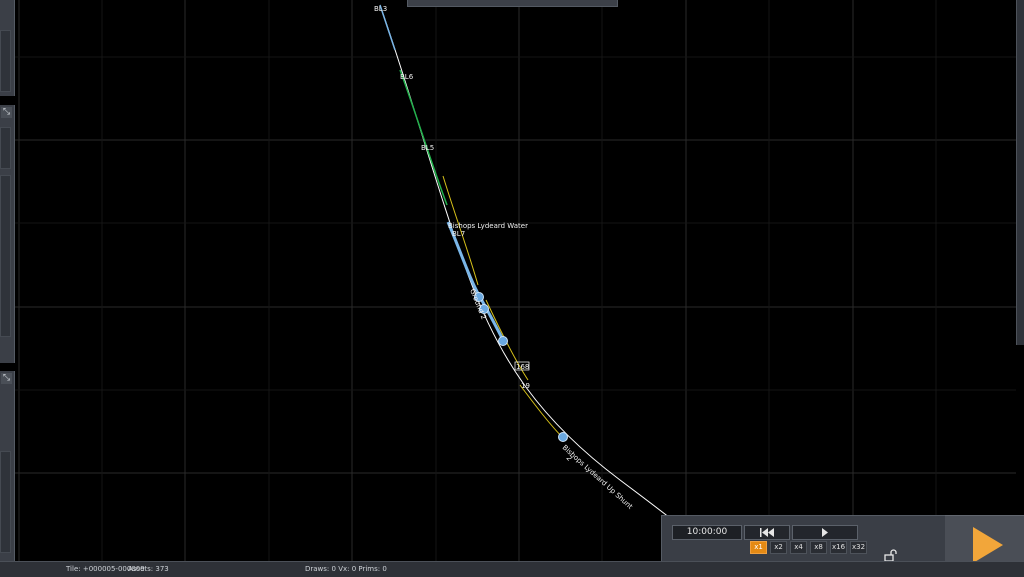  What do you see at coordinates (598, 477) in the screenshot?
I see `shunt-label: Bishops Lydeard Up Shunt` at bounding box center [598, 477].